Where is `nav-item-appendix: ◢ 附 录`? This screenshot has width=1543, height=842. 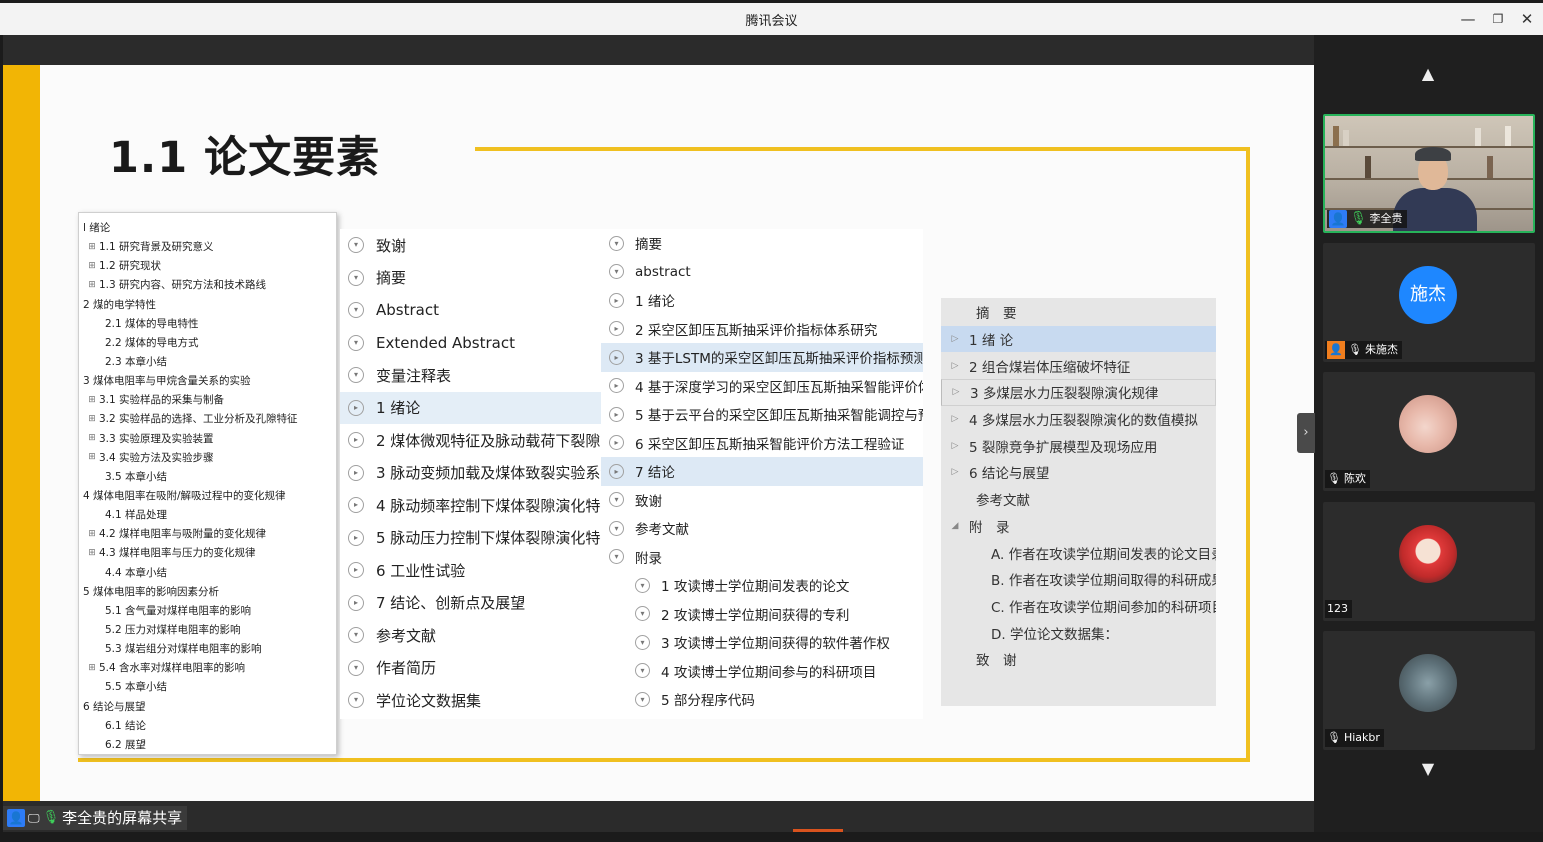
nav-item-appendix: ◢ 附 录 is located at coordinates (1078, 526).